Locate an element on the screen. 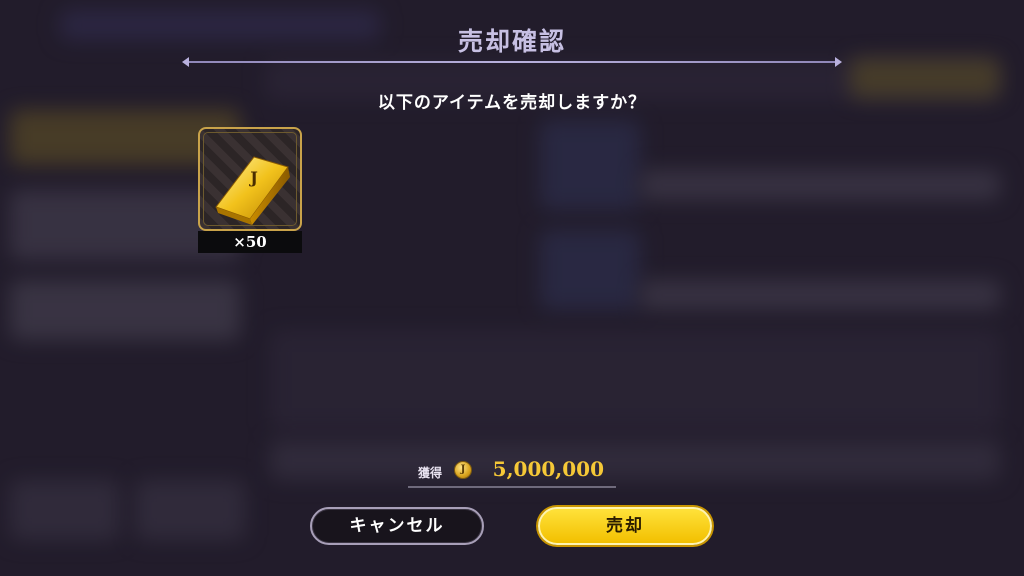 The height and width of the screenshot is (576, 1024). gold-bar-icon: J is located at coordinates (252, 190).